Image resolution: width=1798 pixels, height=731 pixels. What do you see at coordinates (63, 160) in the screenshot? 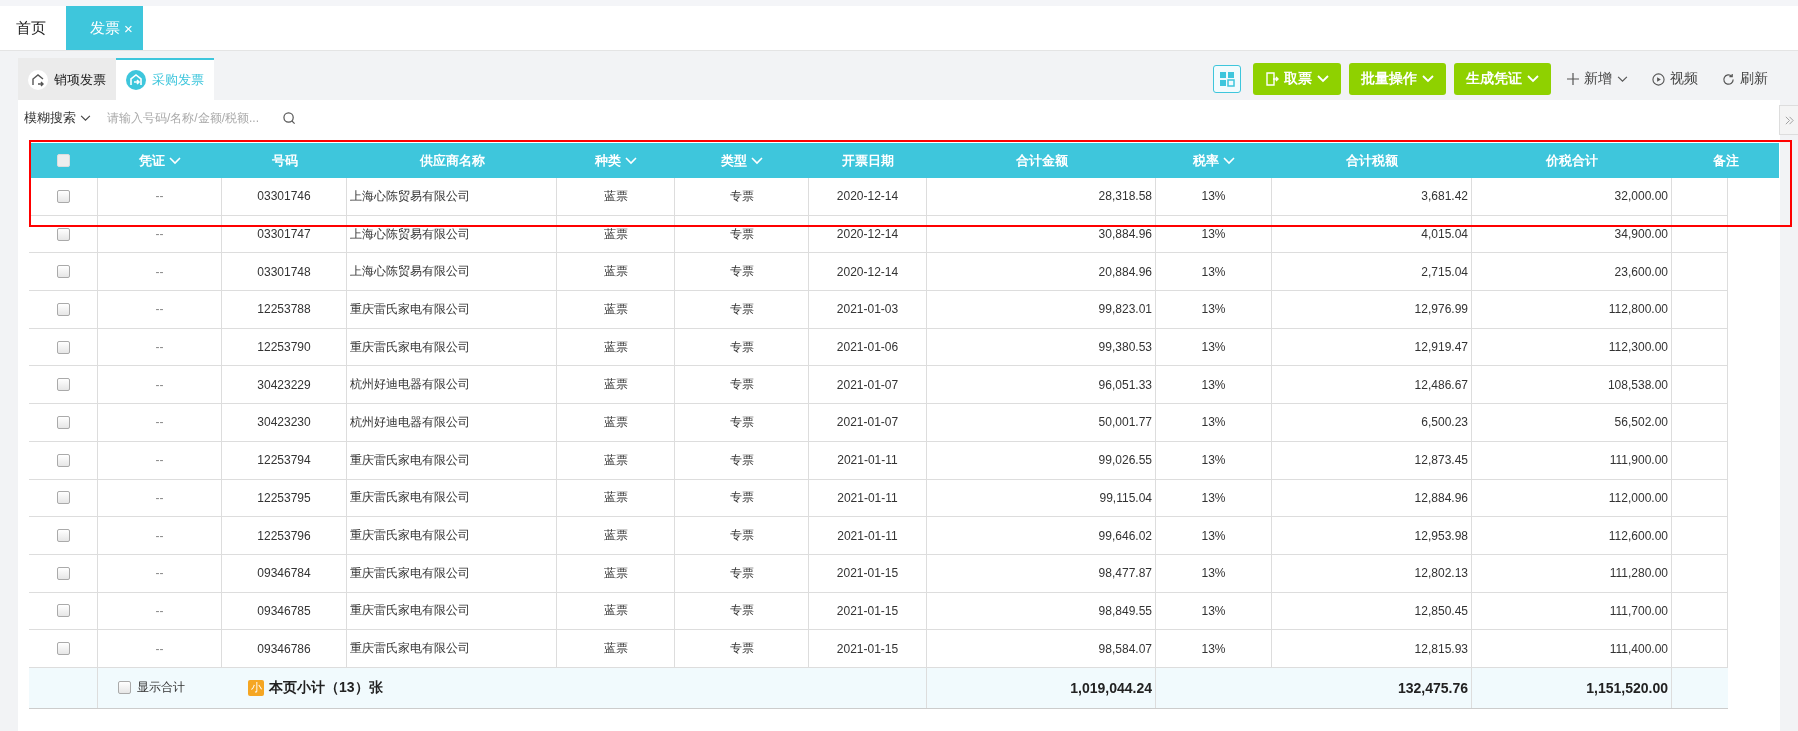
I see `select-all-checkbox` at bounding box center [63, 160].